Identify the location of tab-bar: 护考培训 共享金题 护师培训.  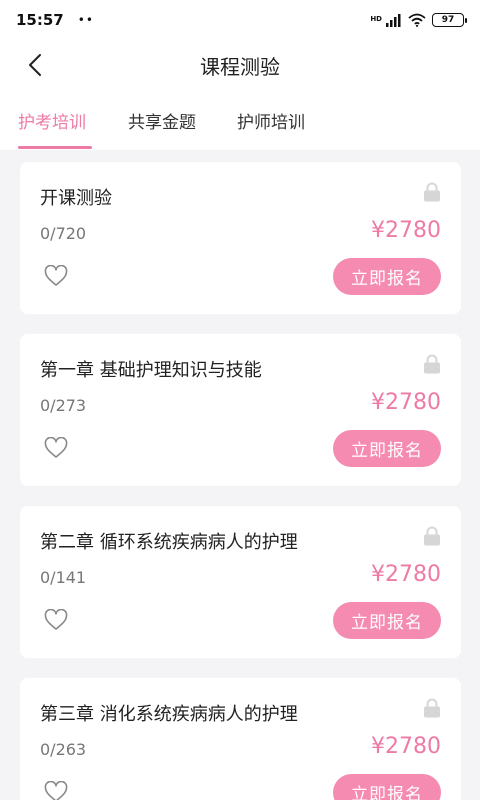
(240, 125).